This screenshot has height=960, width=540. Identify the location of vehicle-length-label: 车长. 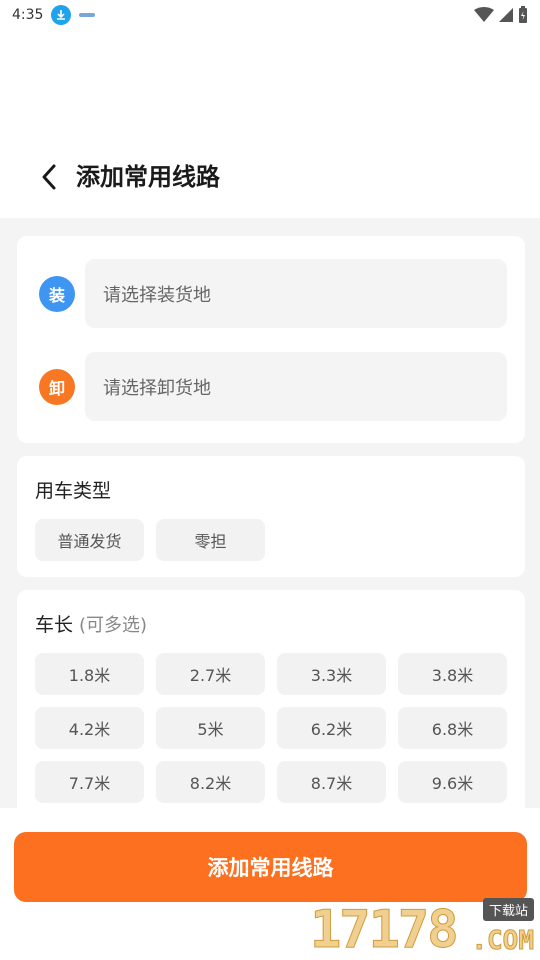
(54, 625).